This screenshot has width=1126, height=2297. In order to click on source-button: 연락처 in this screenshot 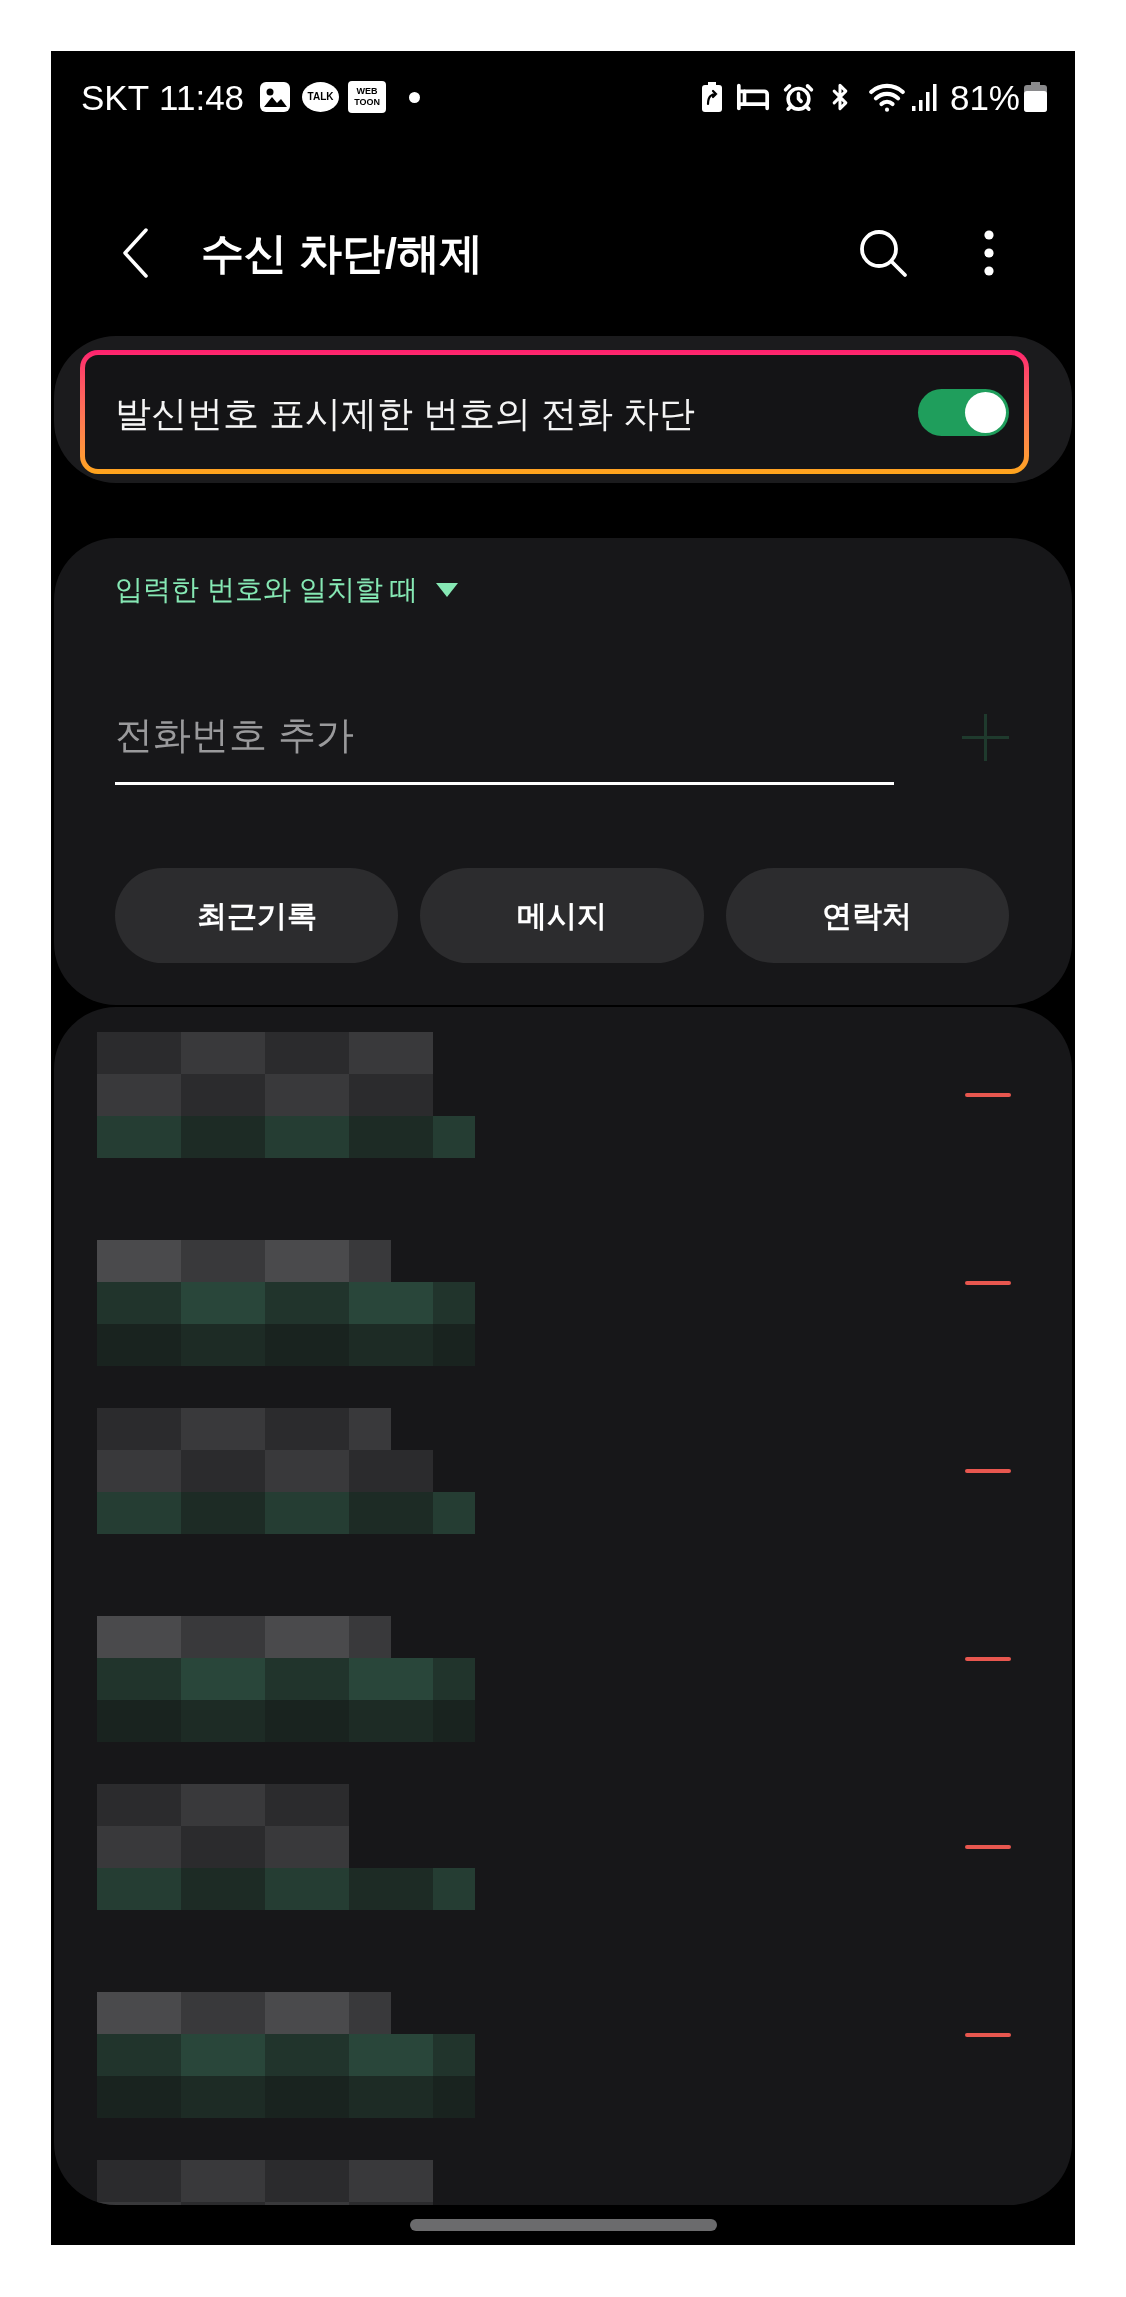, I will do `click(867, 915)`.